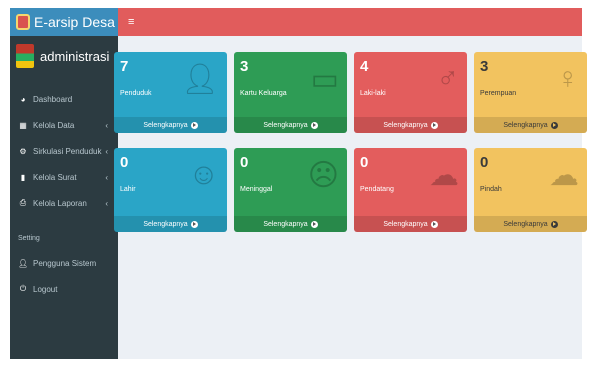  Describe the element at coordinates (170, 92) in the screenshot. I see `card-penduduk: 7 Penduduk 👤︎ Selengkapnya` at that location.